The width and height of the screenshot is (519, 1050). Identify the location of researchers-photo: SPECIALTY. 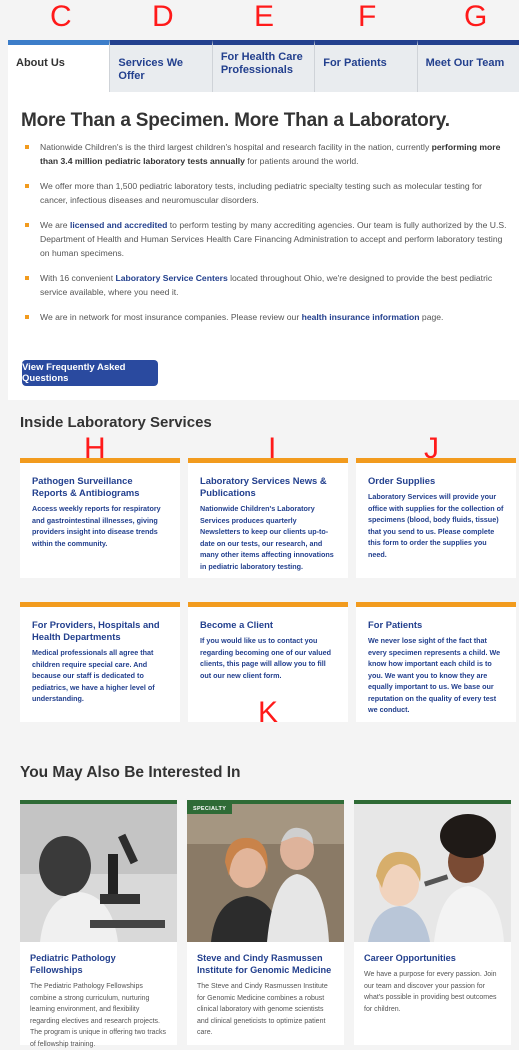
(265, 871).